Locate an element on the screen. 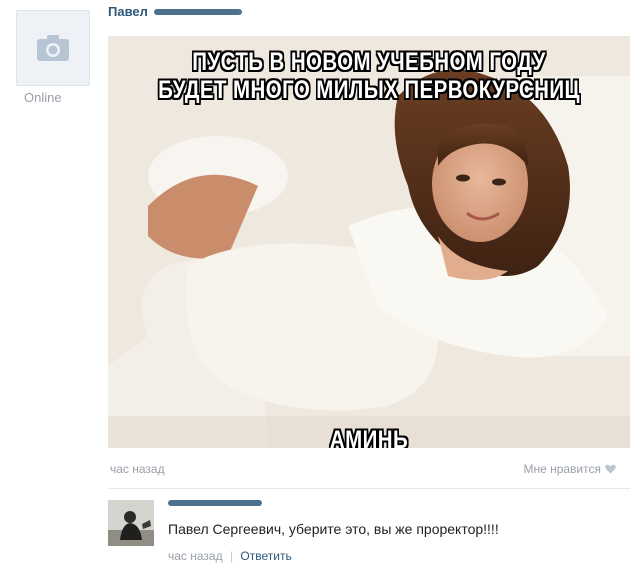 This screenshot has height=578, width=640. comment-time-link: час назад is located at coordinates (195, 556).